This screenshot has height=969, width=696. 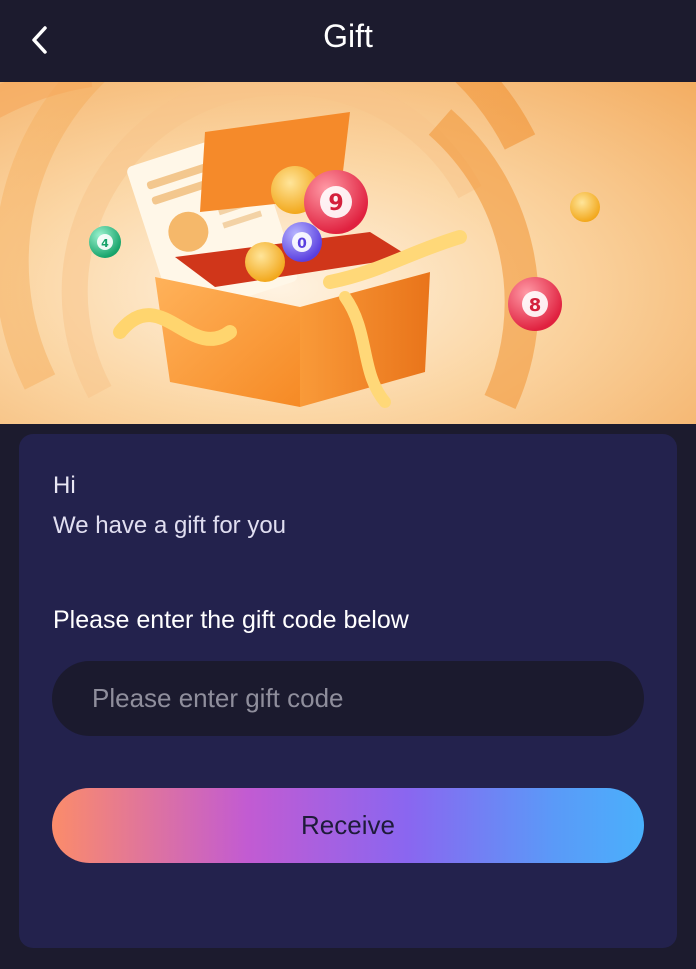 I want to click on receive-button: Receive, so click(x=348, y=825).